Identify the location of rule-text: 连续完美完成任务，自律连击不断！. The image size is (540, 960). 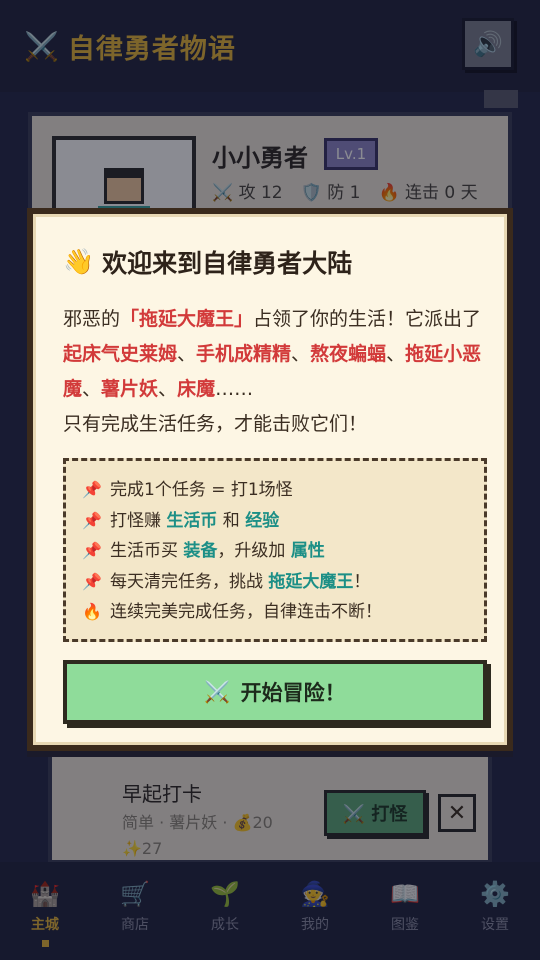
(246, 612).